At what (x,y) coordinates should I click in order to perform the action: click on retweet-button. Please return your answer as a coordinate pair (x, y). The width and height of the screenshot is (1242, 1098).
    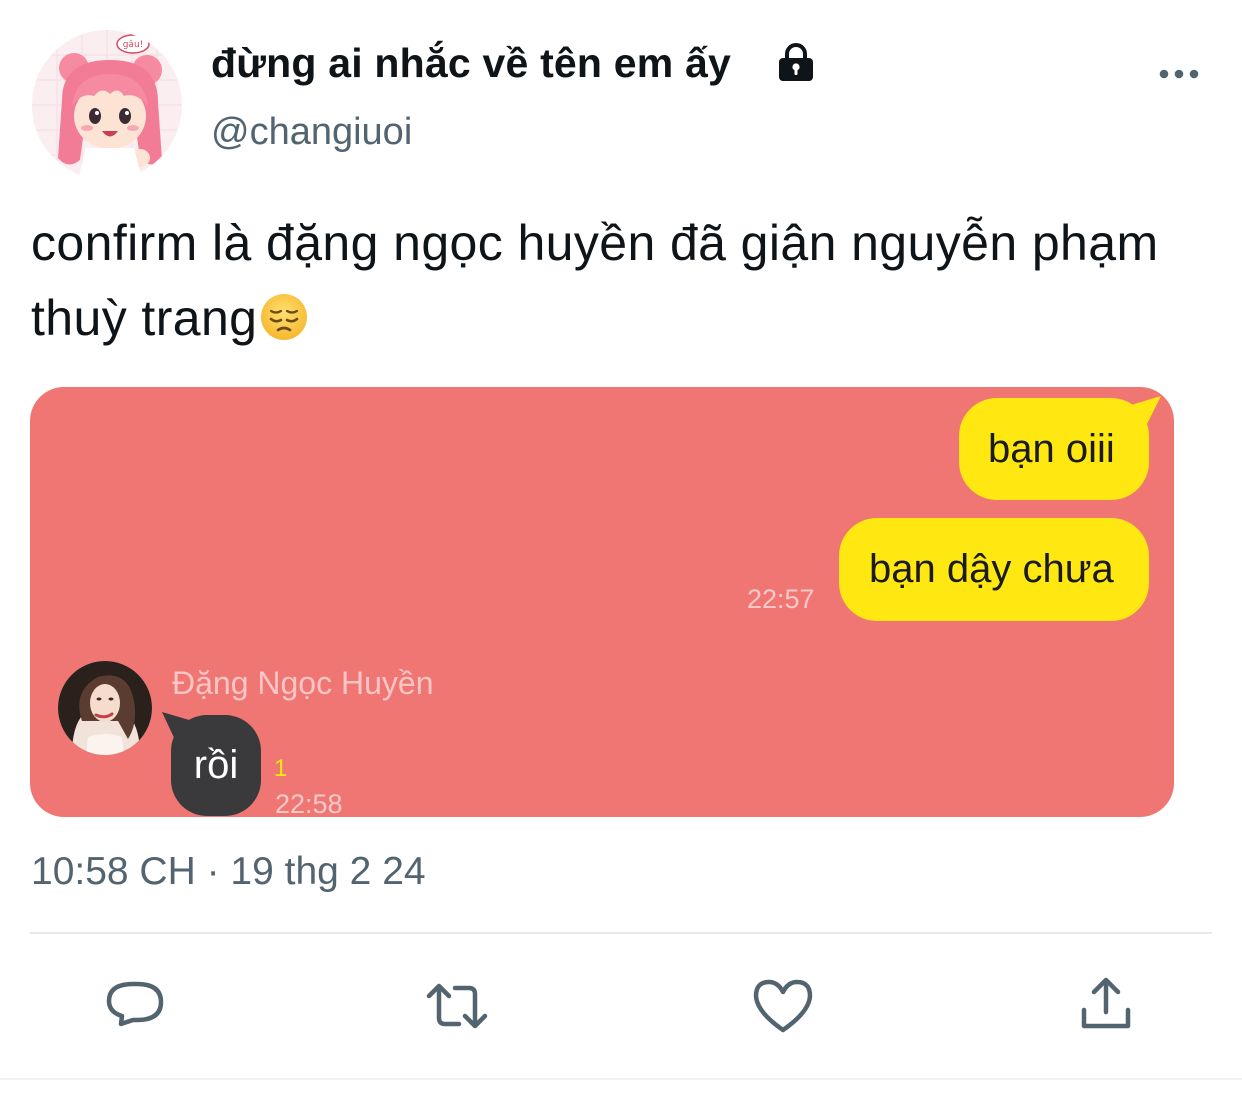
    Looking at the image, I should click on (457, 1006).